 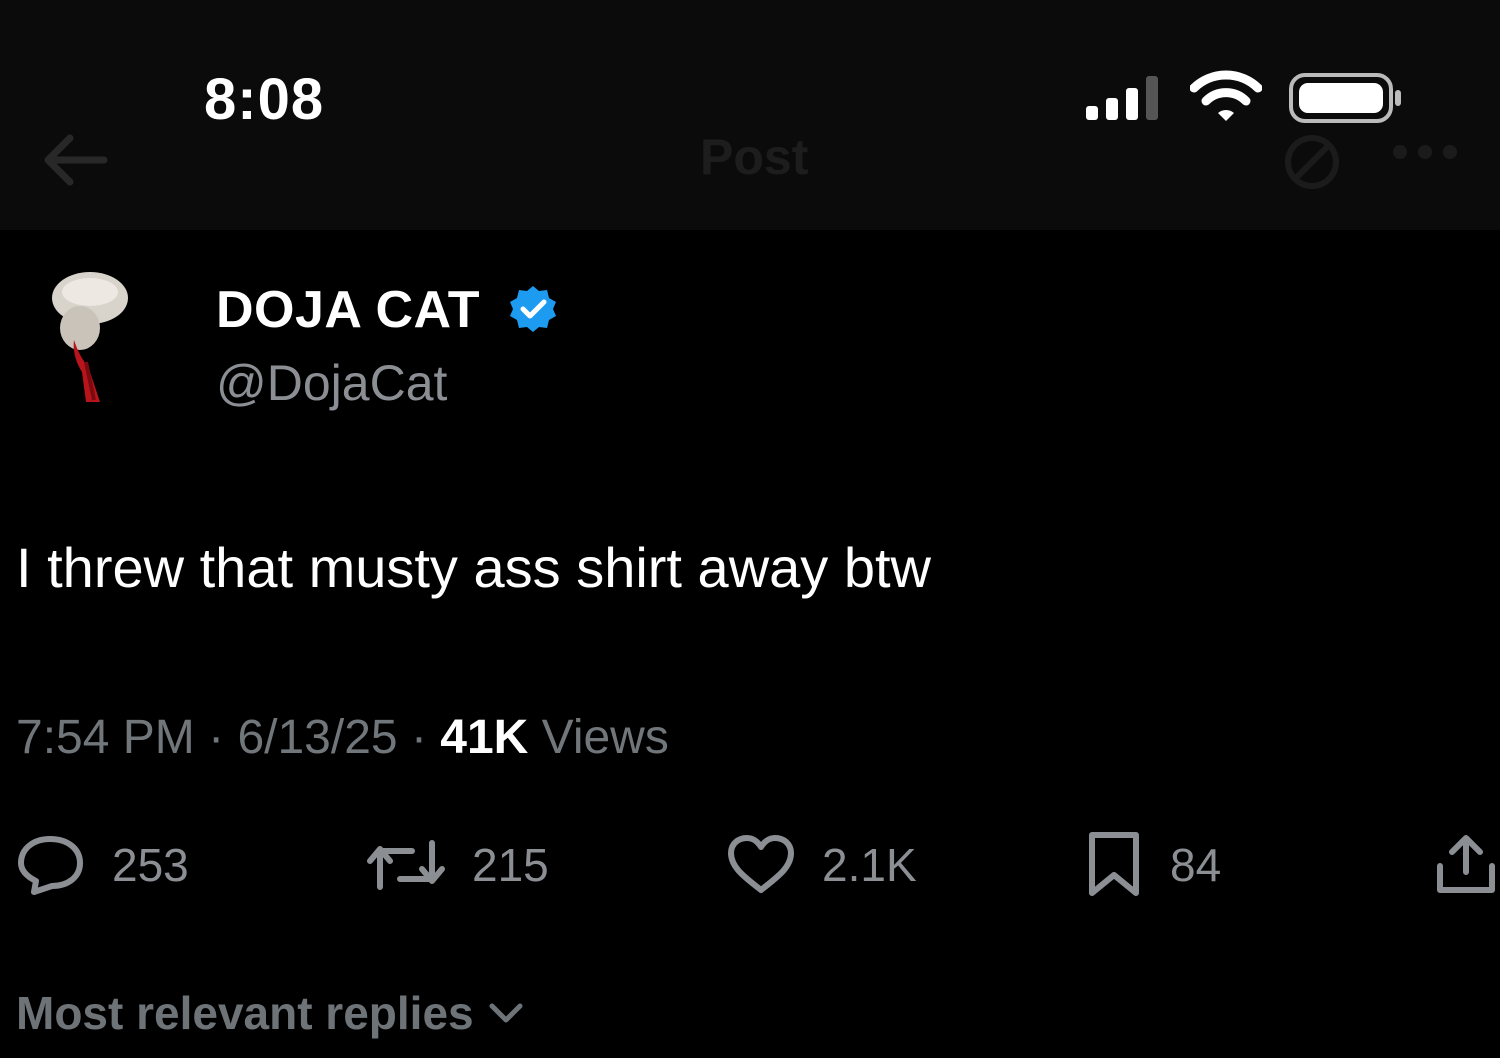 I want to click on avatar, so click(x=83, y=337).